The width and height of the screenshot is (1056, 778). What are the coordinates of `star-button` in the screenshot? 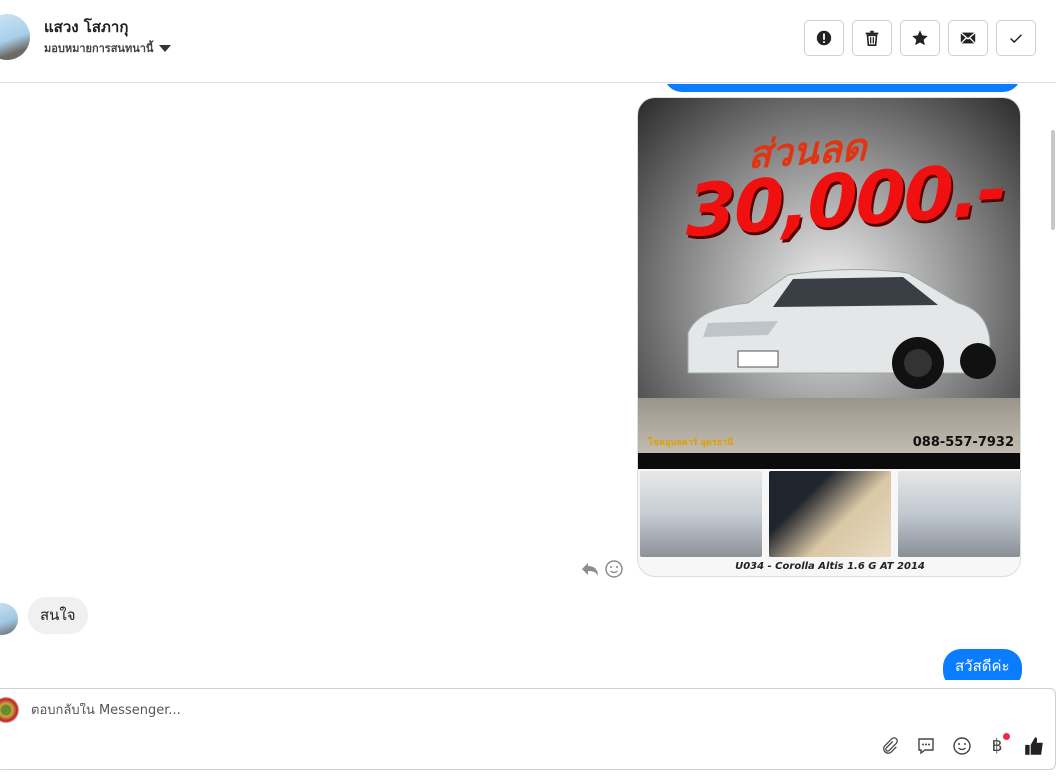 It's located at (920, 38).